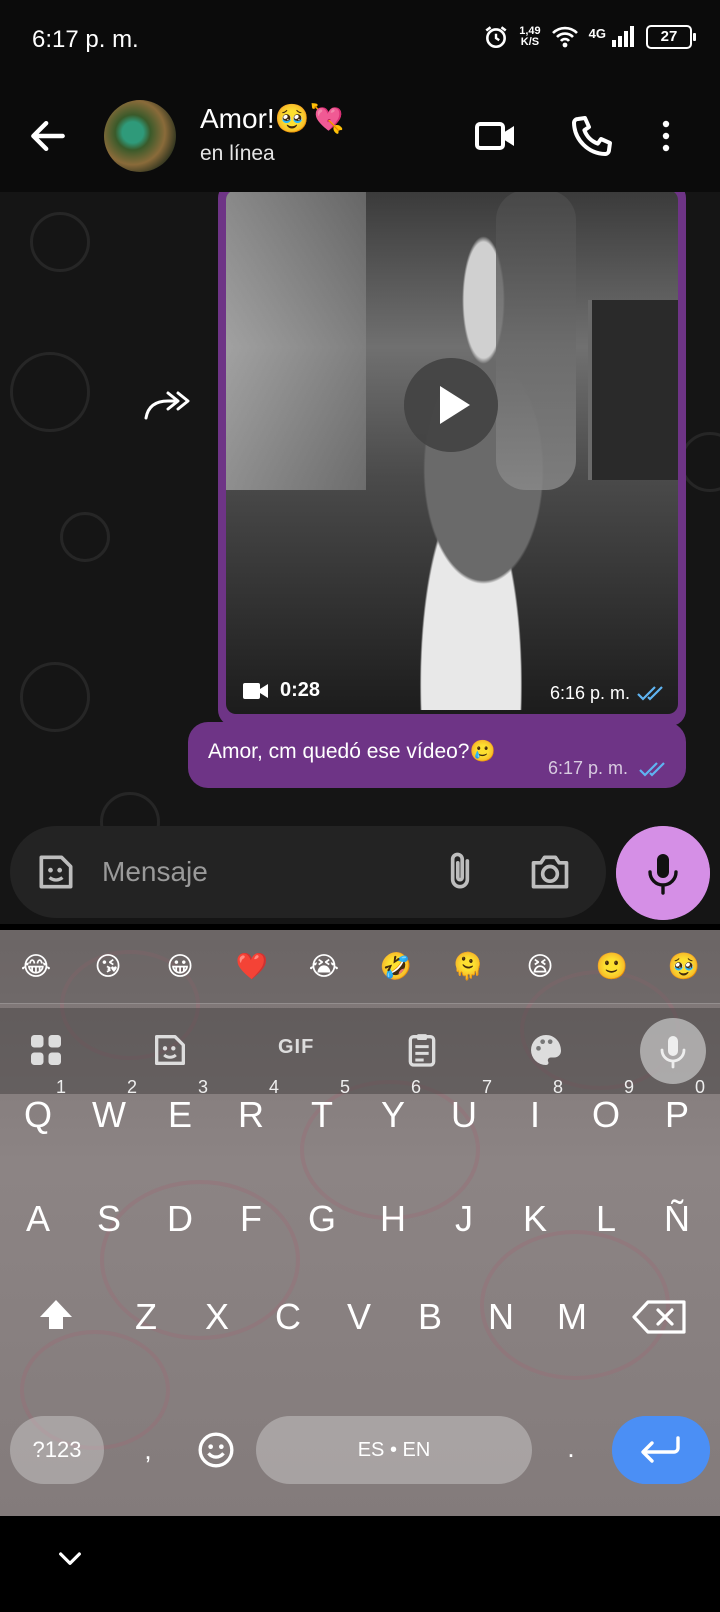 The height and width of the screenshot is (1612, 720). Describe the element at coordinates (684, 966) in the screenshot. I see `emoji-suggestion: 🥹` at that location.